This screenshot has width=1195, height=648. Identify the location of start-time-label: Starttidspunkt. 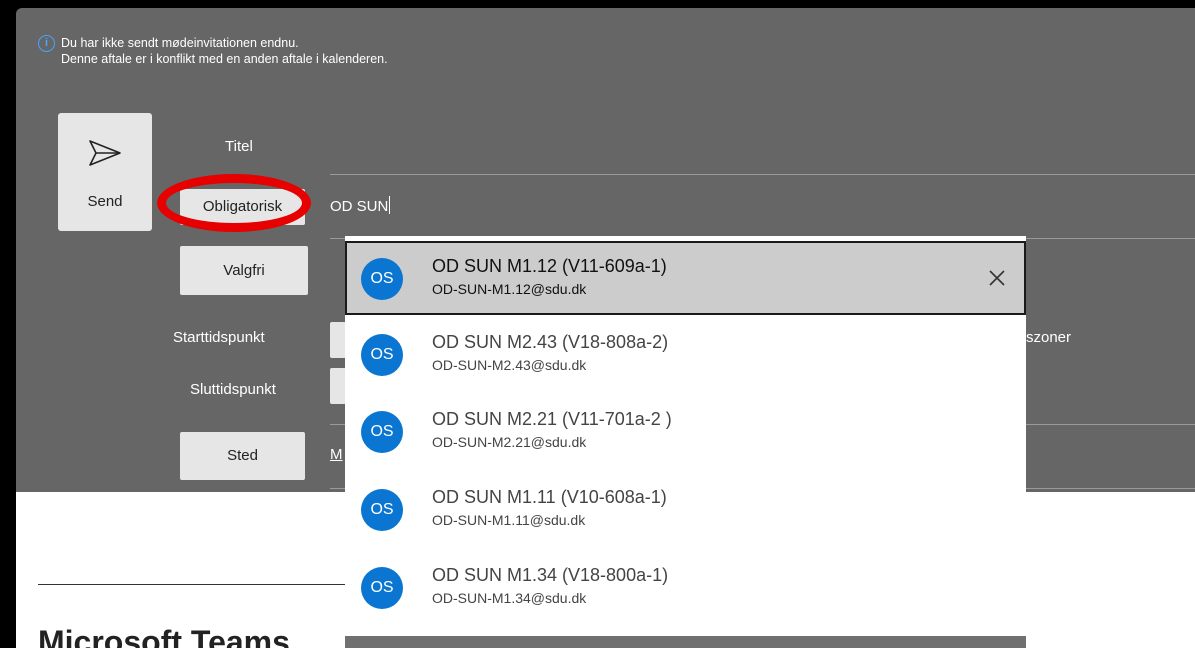
(219, 337).